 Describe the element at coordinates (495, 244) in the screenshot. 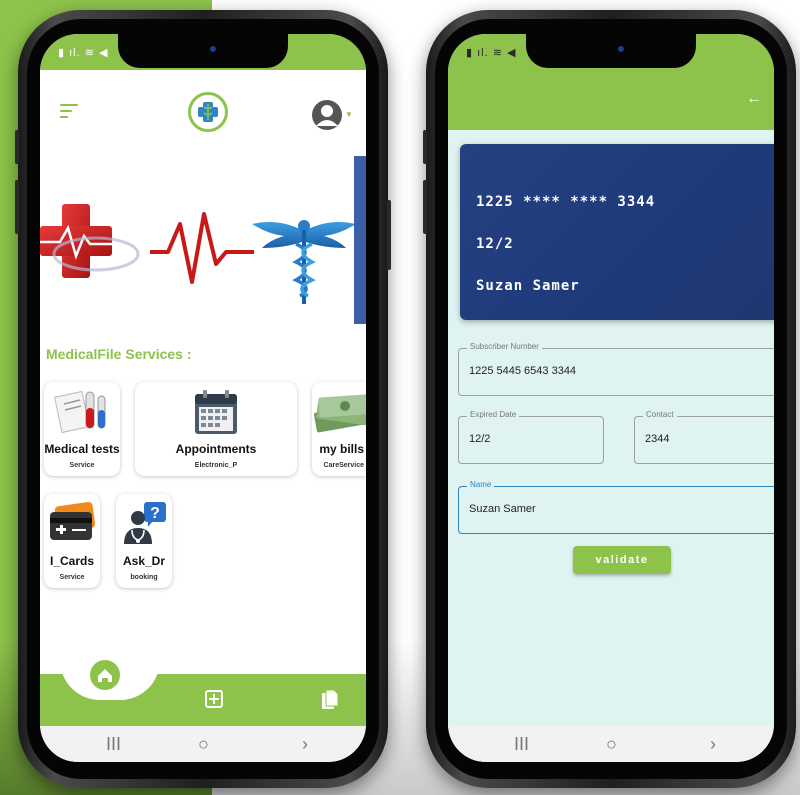

I see `card-expiry: 12/2` at that location.